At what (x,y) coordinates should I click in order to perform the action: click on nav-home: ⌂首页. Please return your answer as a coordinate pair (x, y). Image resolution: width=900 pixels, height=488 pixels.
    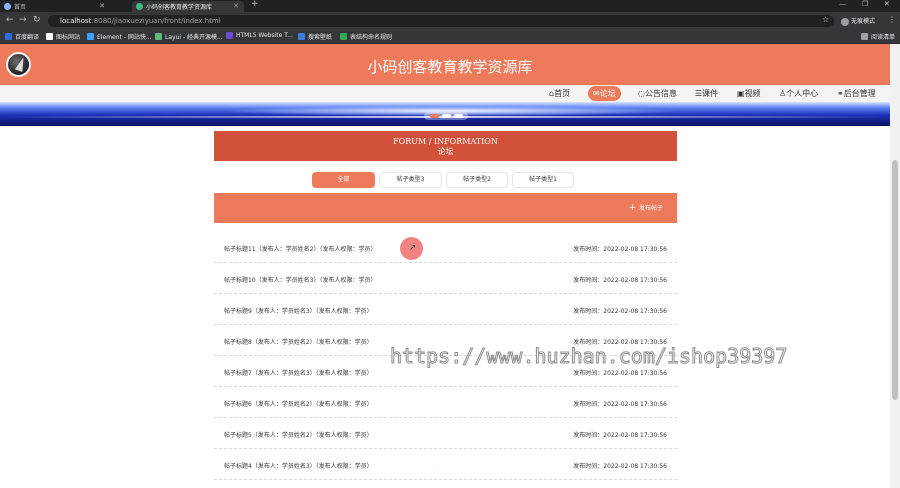
    Looking at the image, I should click on (559, 93).